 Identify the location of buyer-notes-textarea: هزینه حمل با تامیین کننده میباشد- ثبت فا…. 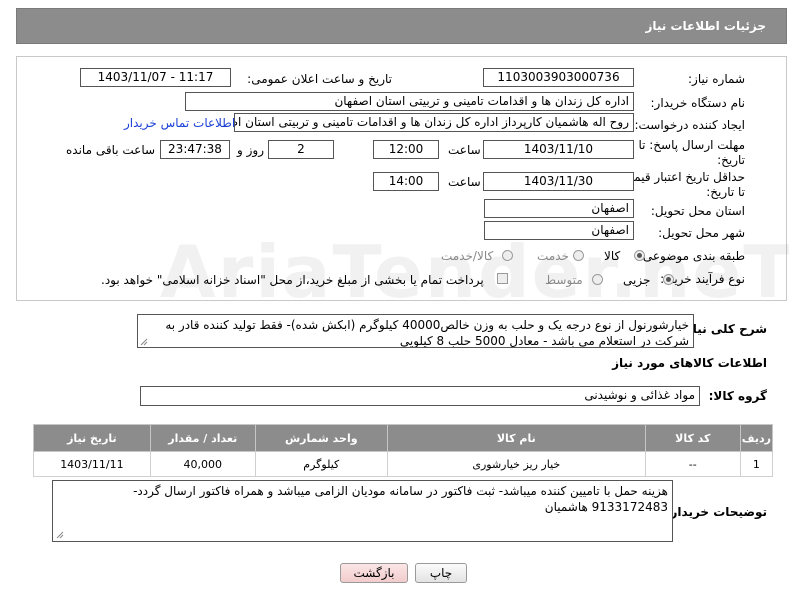
(362, 511).